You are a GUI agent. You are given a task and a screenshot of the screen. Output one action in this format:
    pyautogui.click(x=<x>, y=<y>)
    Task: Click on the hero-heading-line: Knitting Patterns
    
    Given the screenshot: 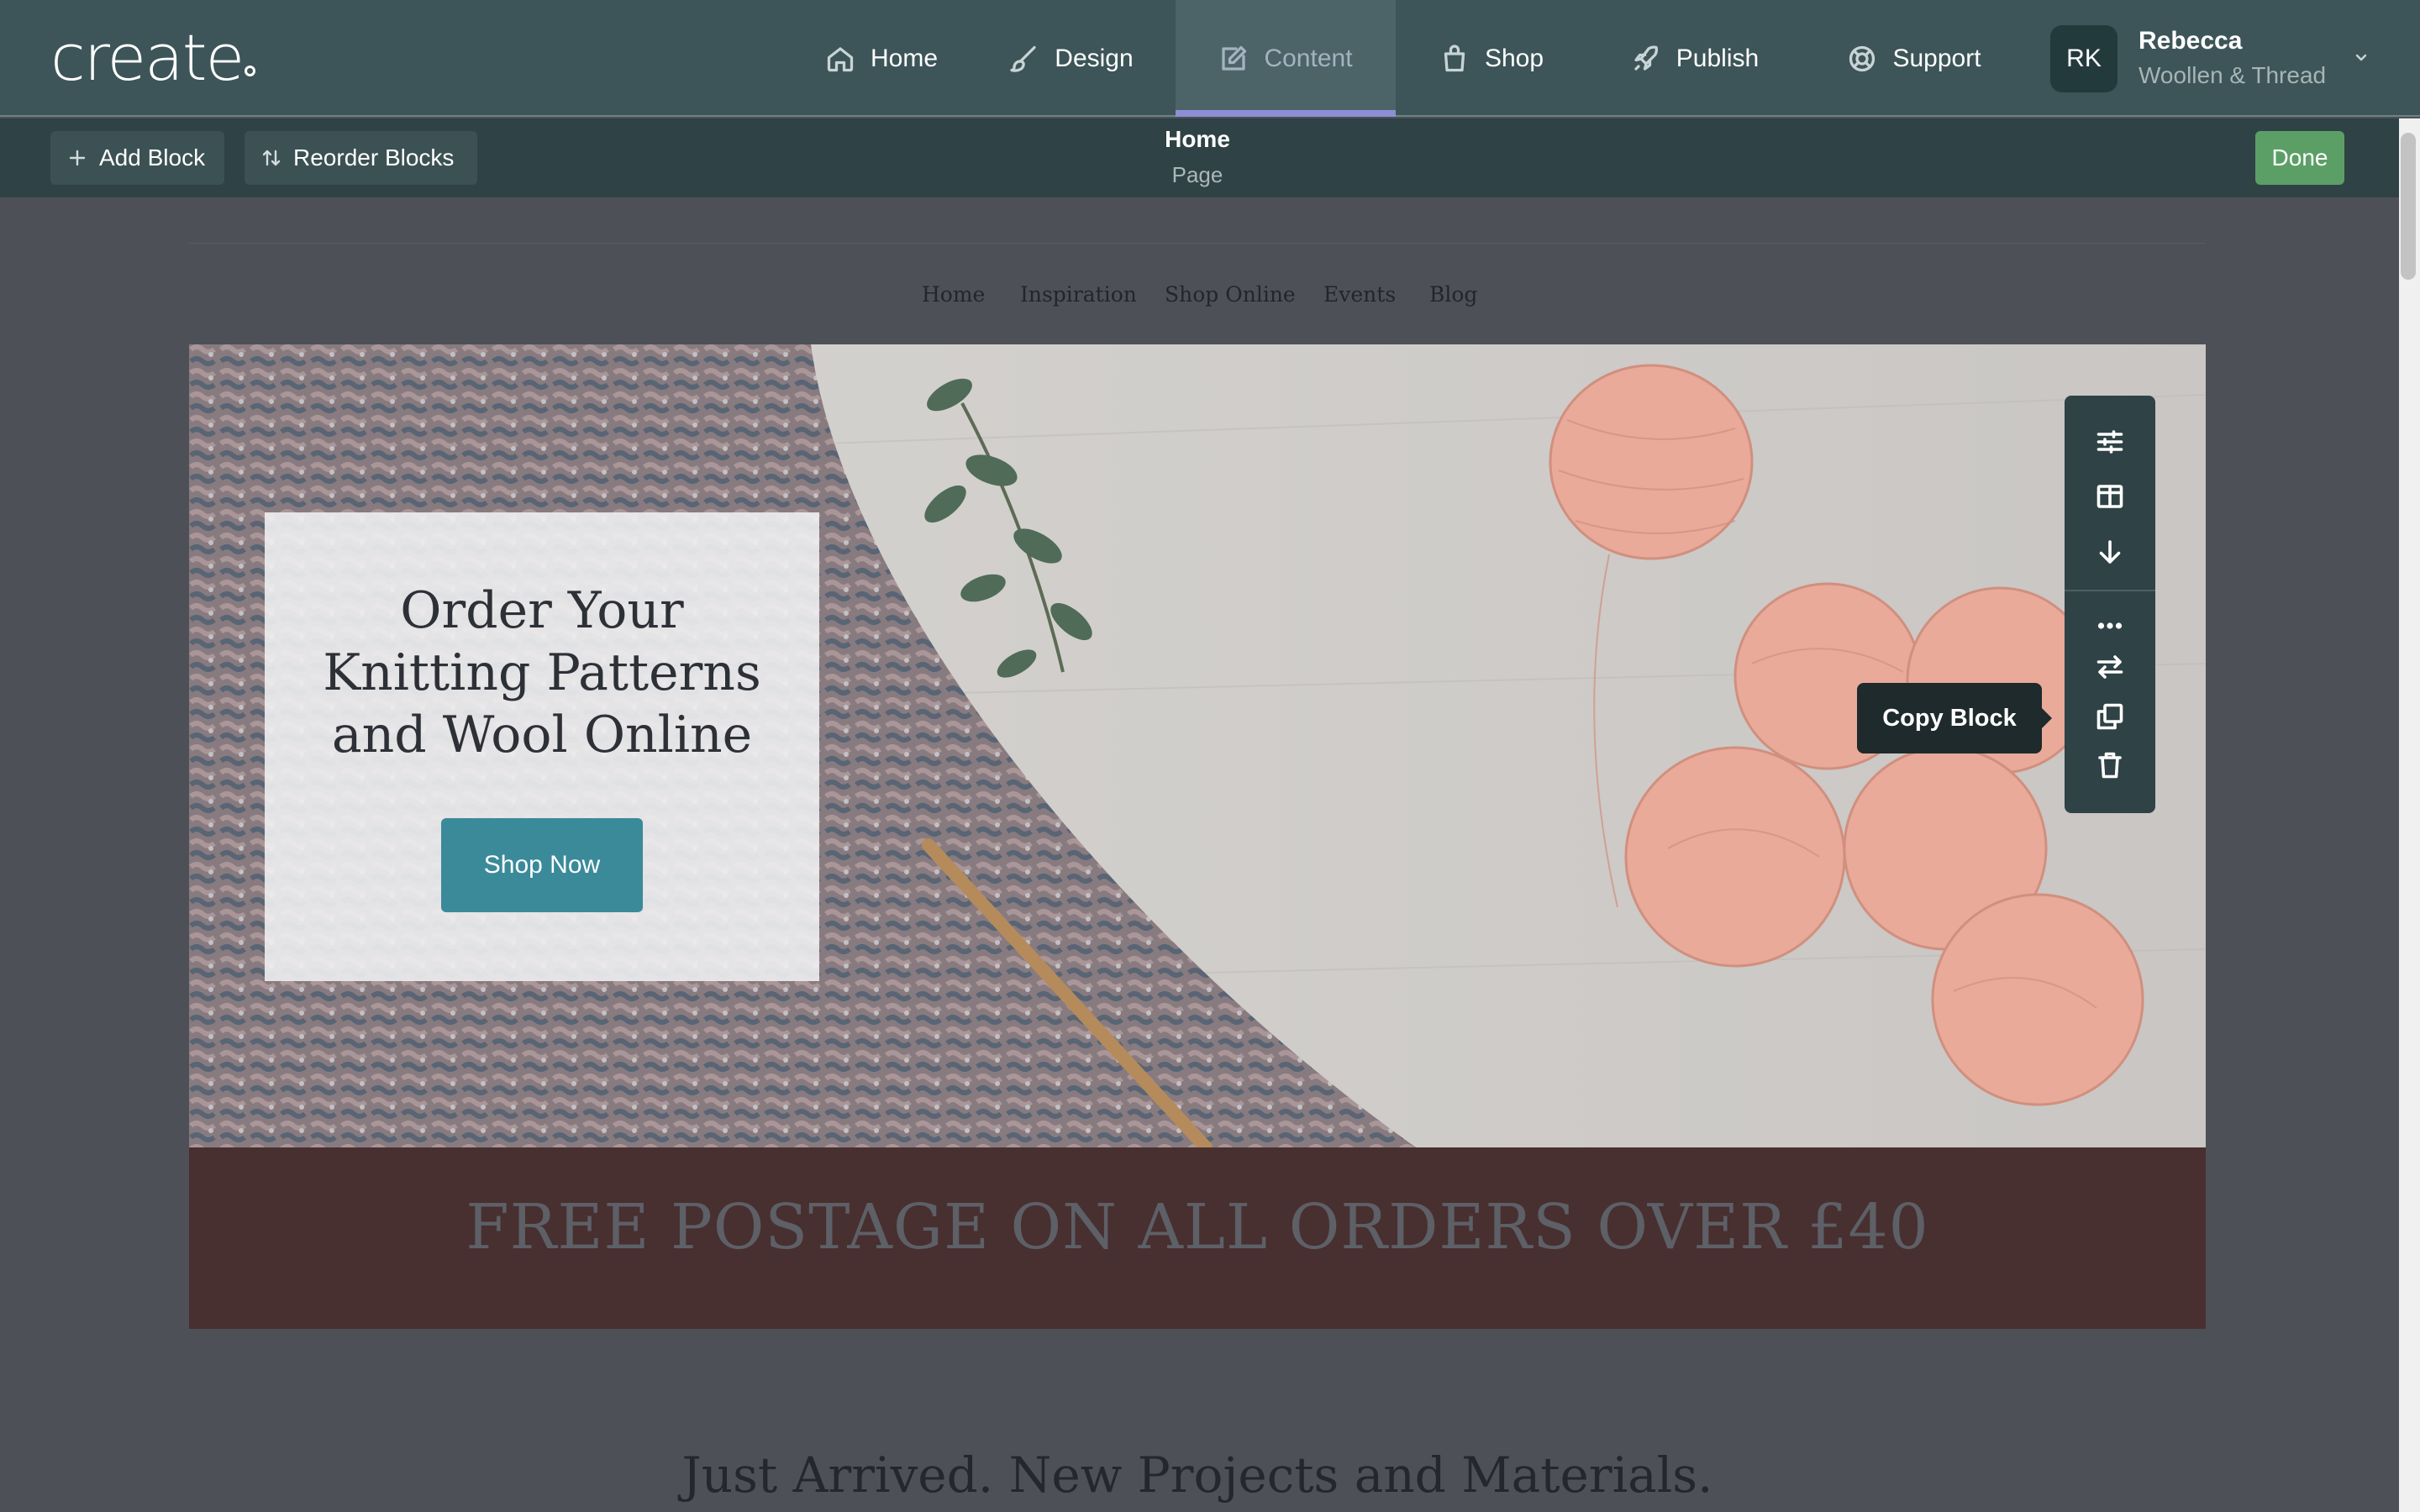 What is the action you would take?
    pyautogui.click(x=542, y=672)
    